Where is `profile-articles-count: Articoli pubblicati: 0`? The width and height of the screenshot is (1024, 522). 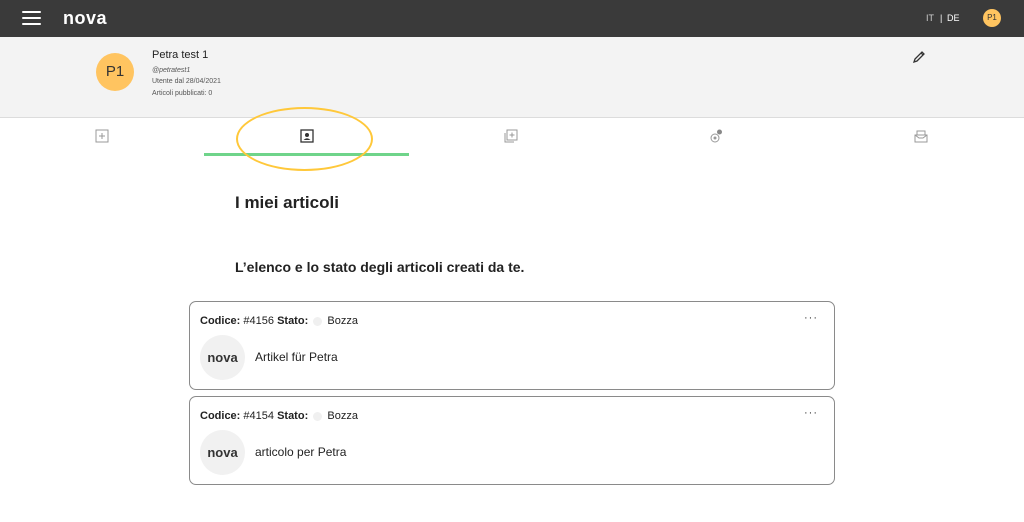 profile-articles-count: Articoli pubblicati: 0 is located at coordinates (182, 93).